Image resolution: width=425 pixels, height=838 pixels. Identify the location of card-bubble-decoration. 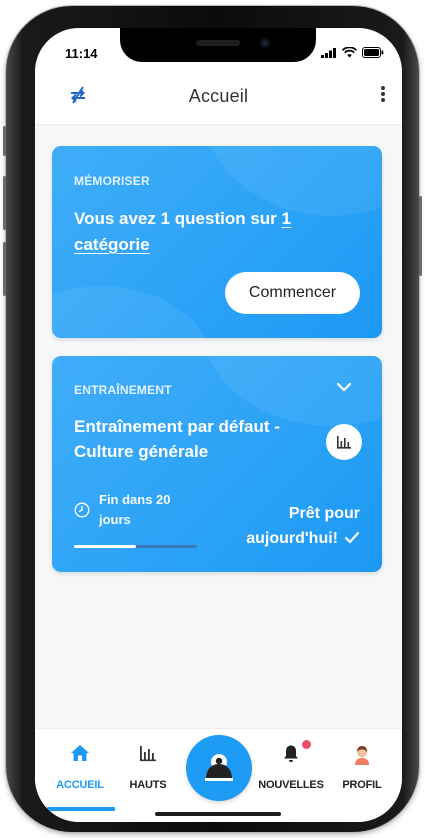
(132, 312).